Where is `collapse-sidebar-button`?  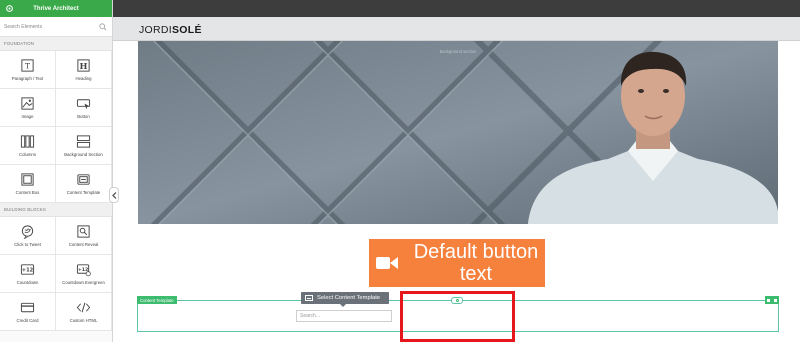
collapse-sidebar-button is located at coordinates (114, 195).